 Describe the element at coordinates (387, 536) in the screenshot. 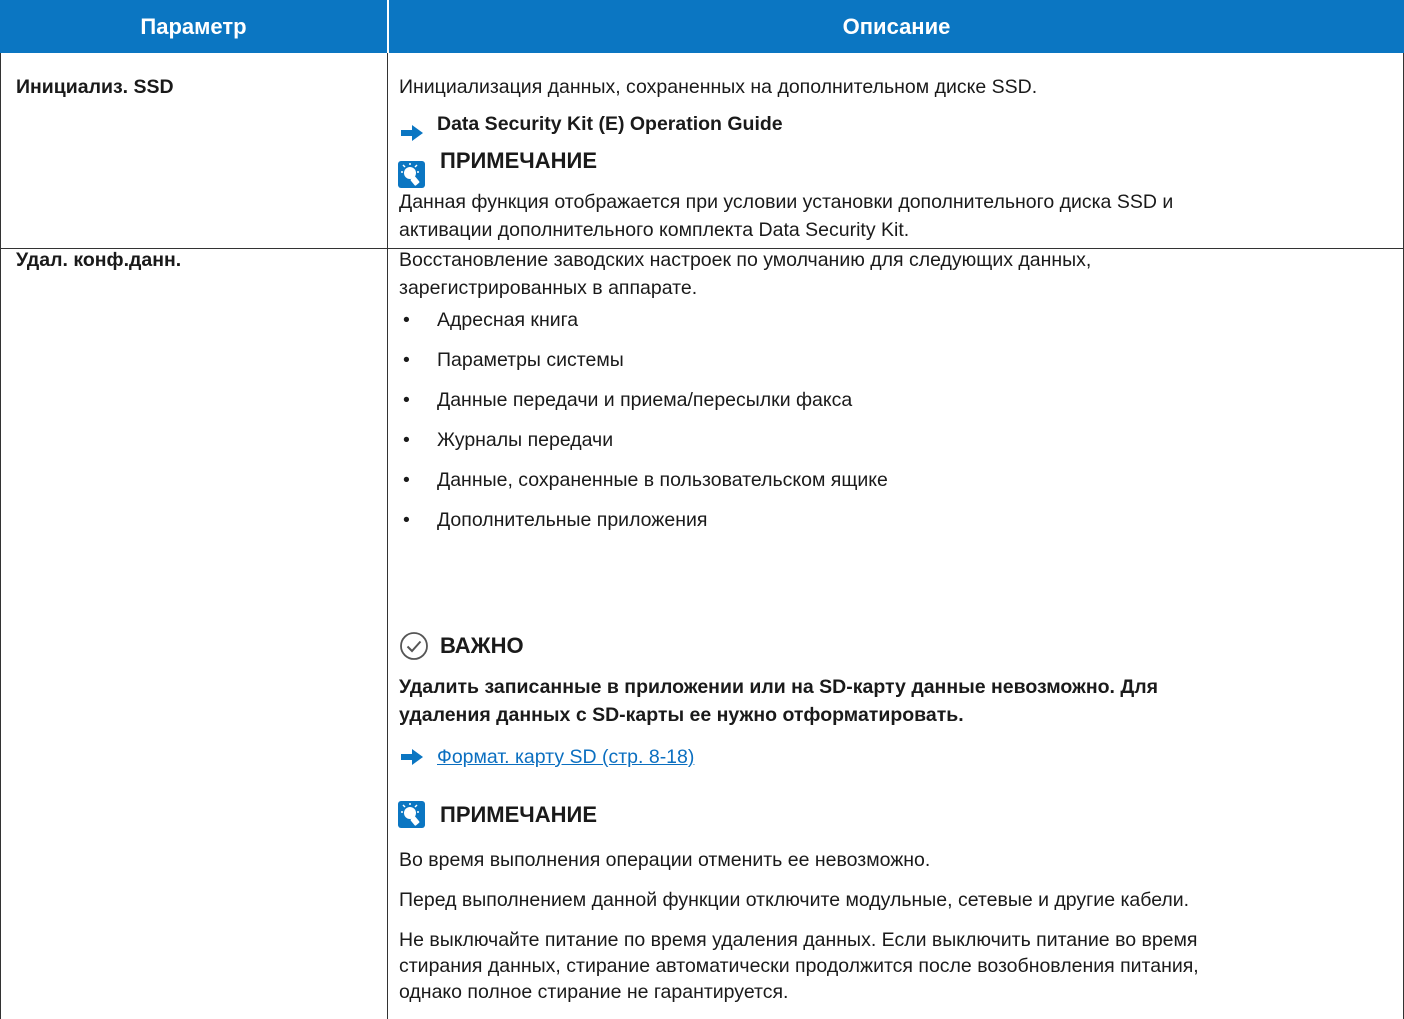

I see `grid-mid` at that location.